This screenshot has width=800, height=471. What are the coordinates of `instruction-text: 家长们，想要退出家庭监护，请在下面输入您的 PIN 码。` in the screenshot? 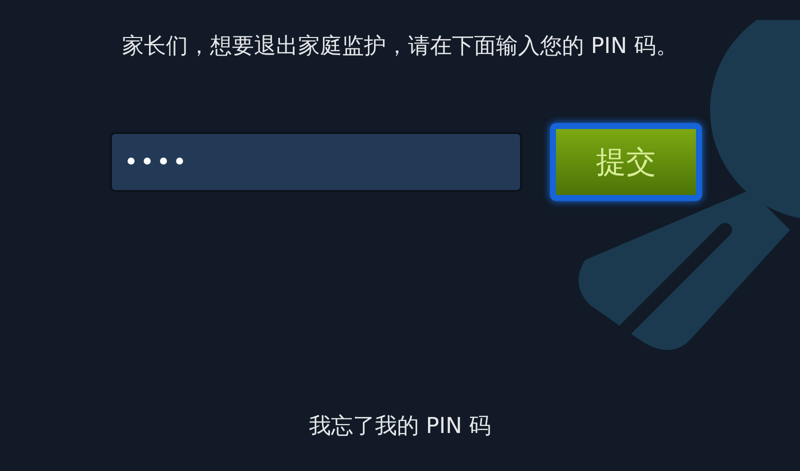 It's located at (400, 47).